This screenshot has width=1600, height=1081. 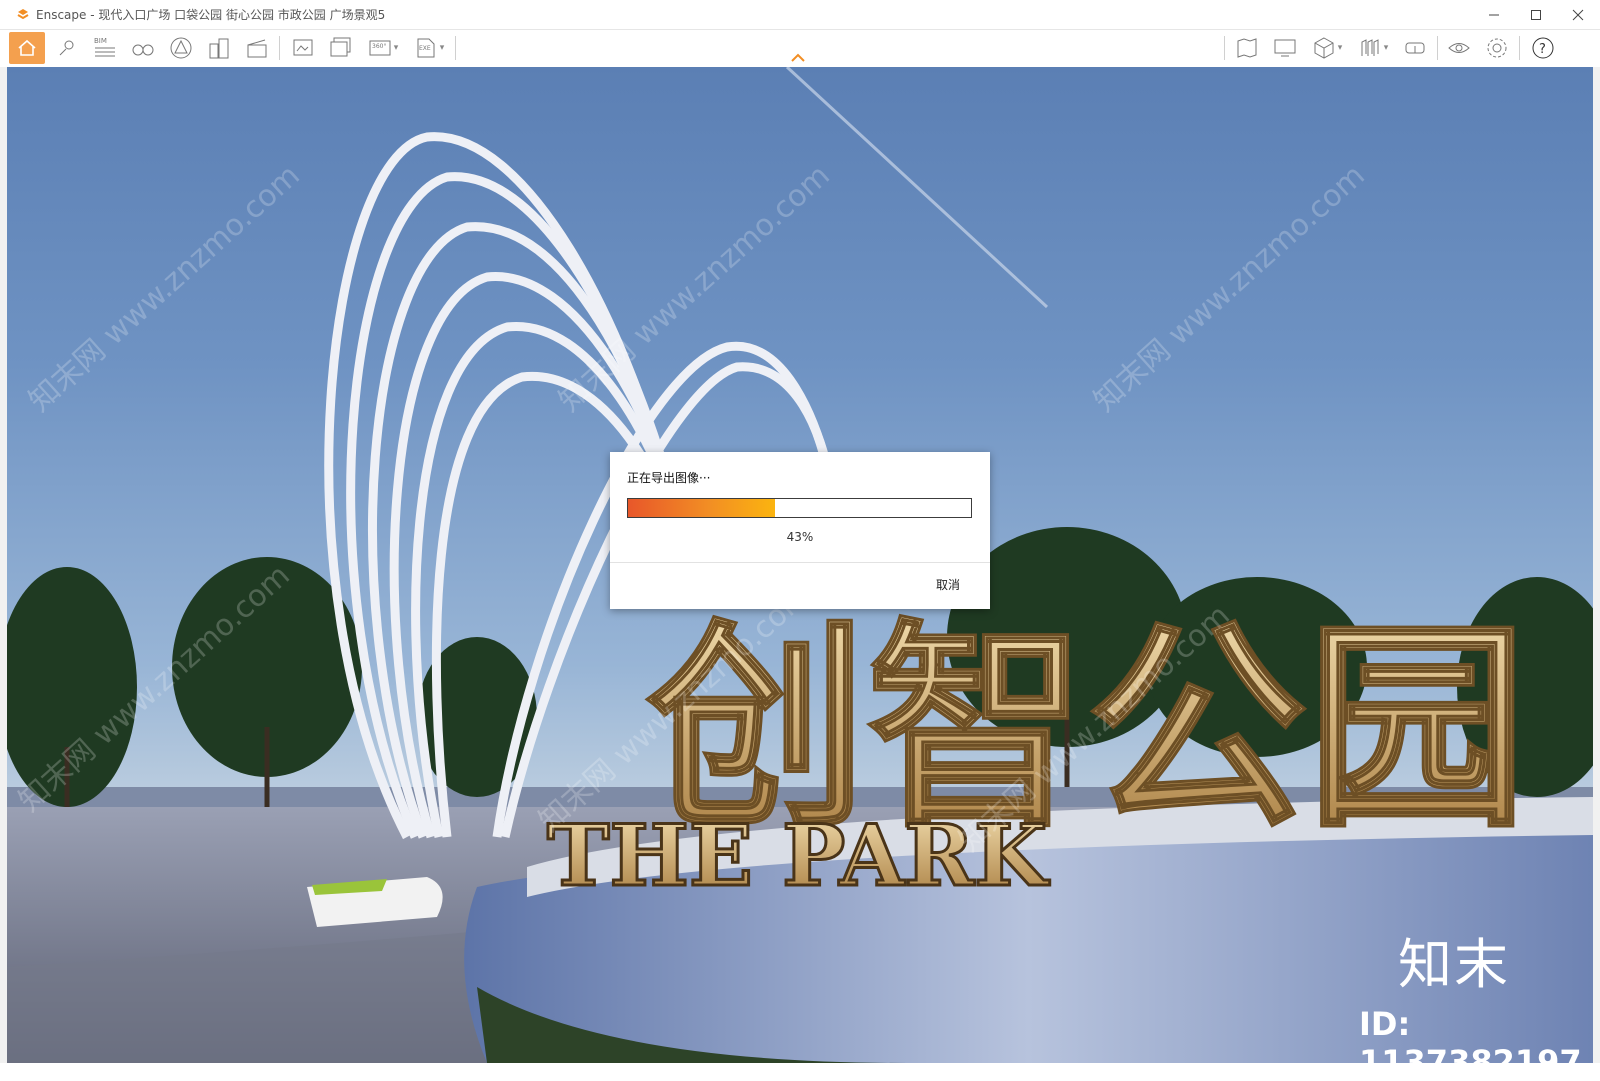 I want to click on exe-label: EXE, so click(x=425, y=48).